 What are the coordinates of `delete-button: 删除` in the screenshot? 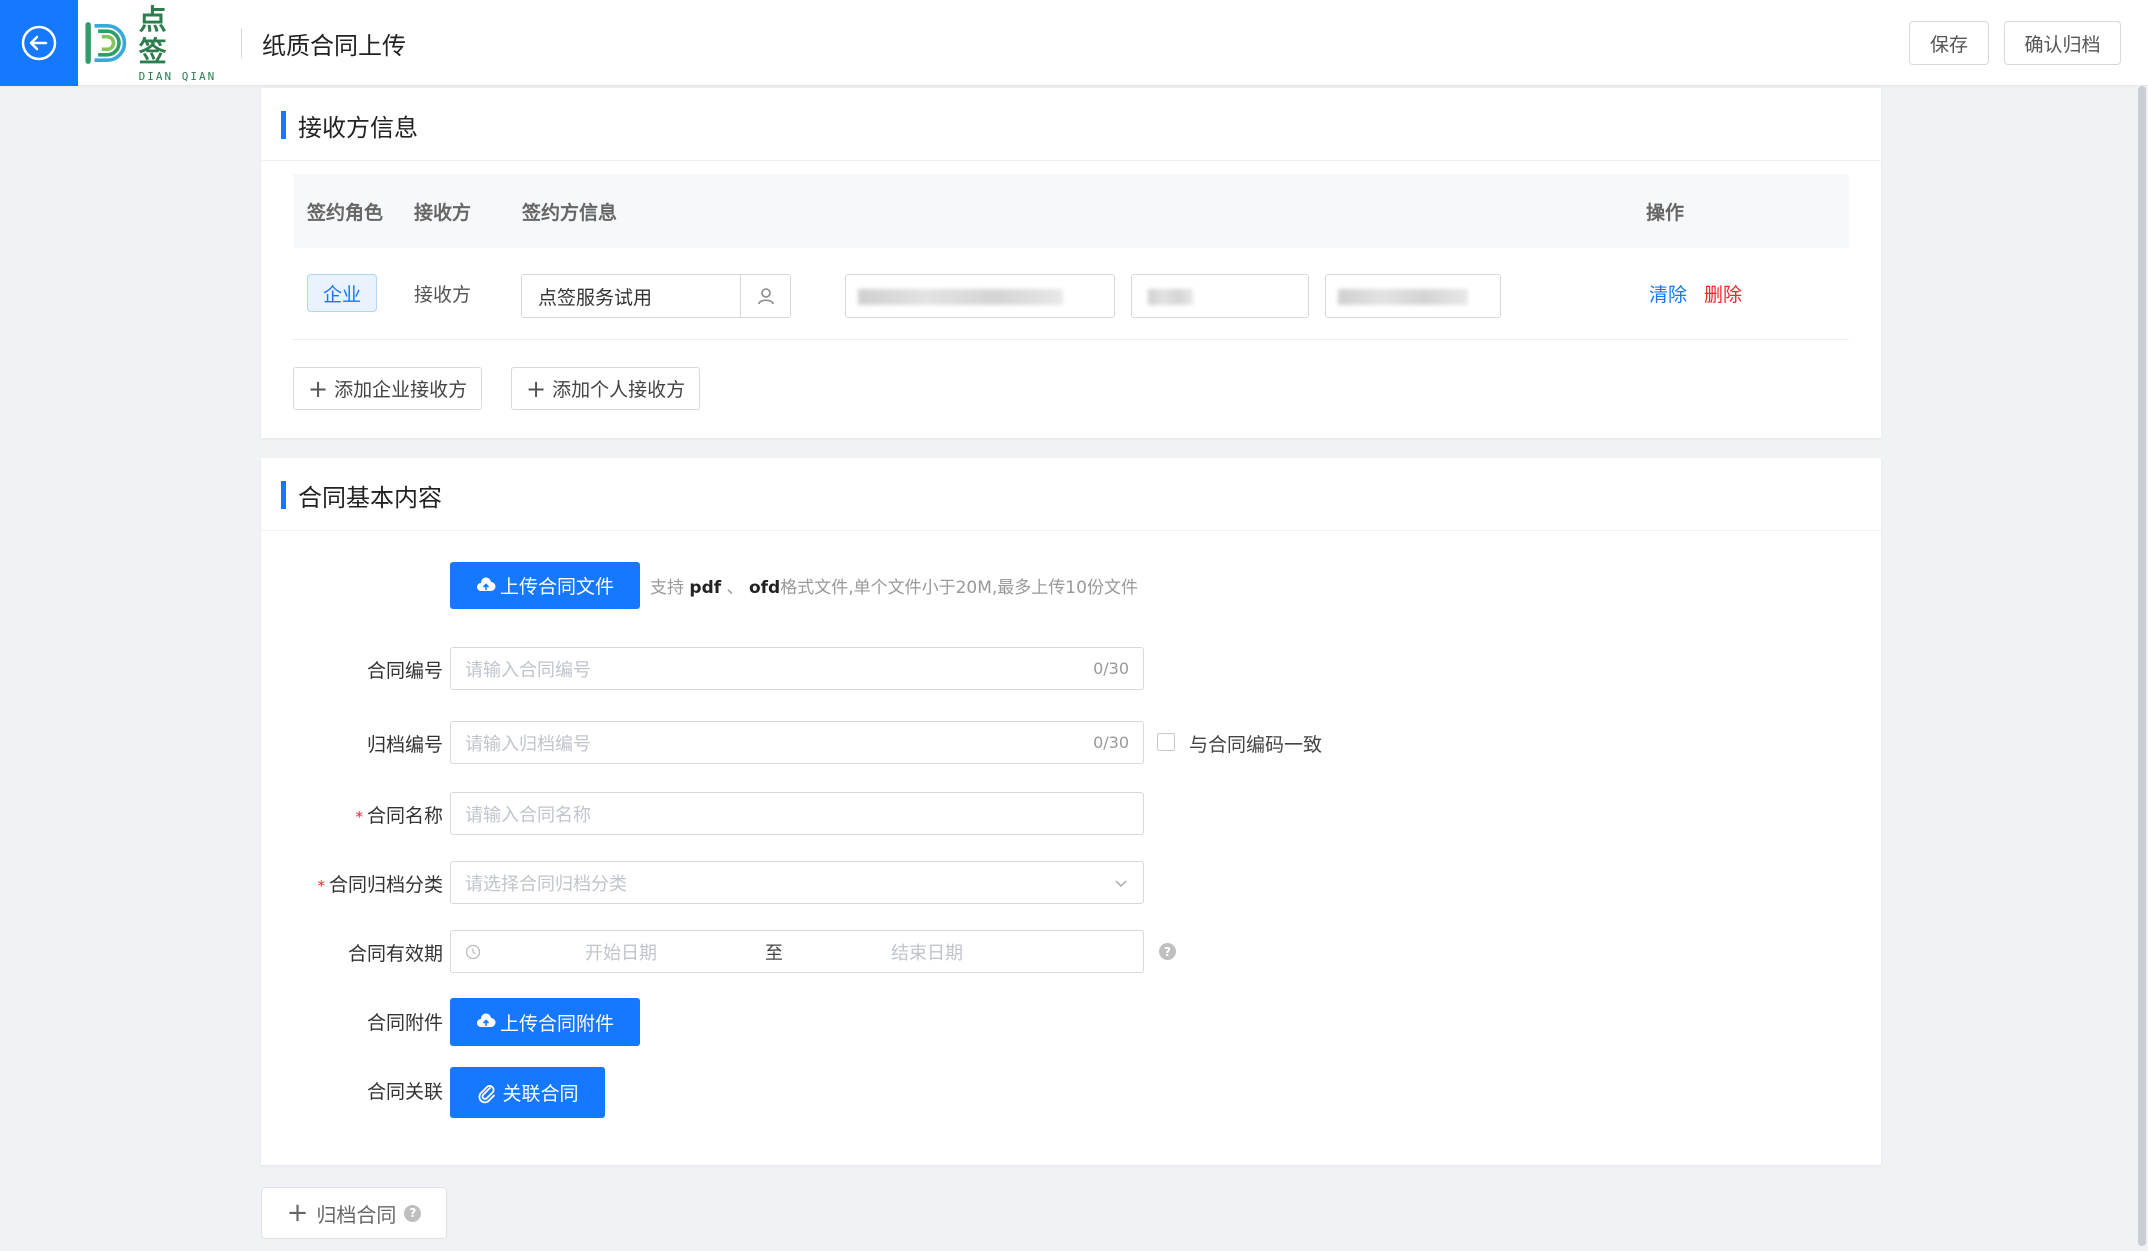 It's located at (1723, 293).